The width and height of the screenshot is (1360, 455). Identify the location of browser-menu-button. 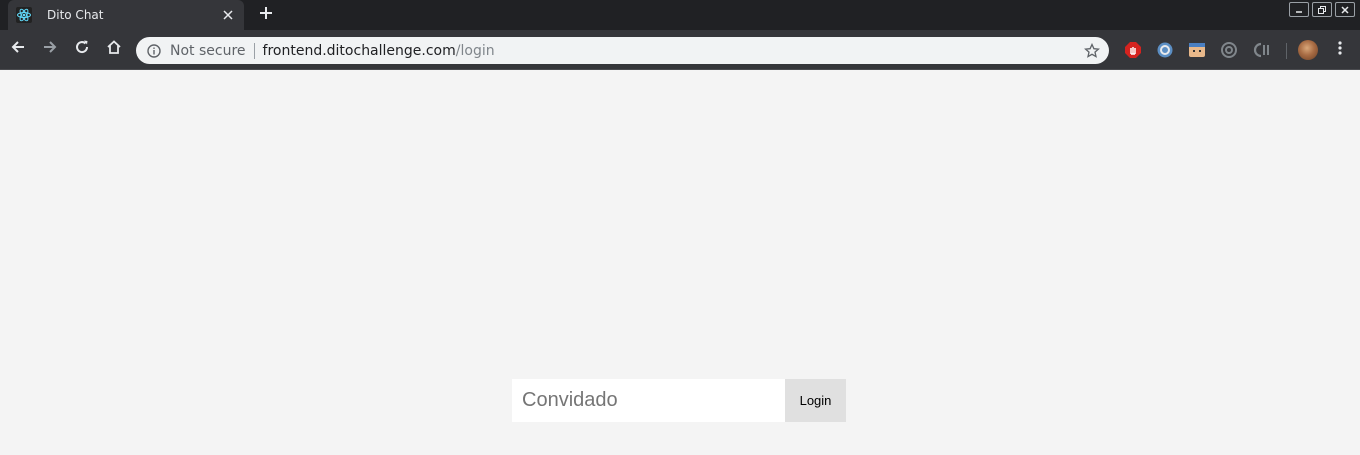
(1340, 50).